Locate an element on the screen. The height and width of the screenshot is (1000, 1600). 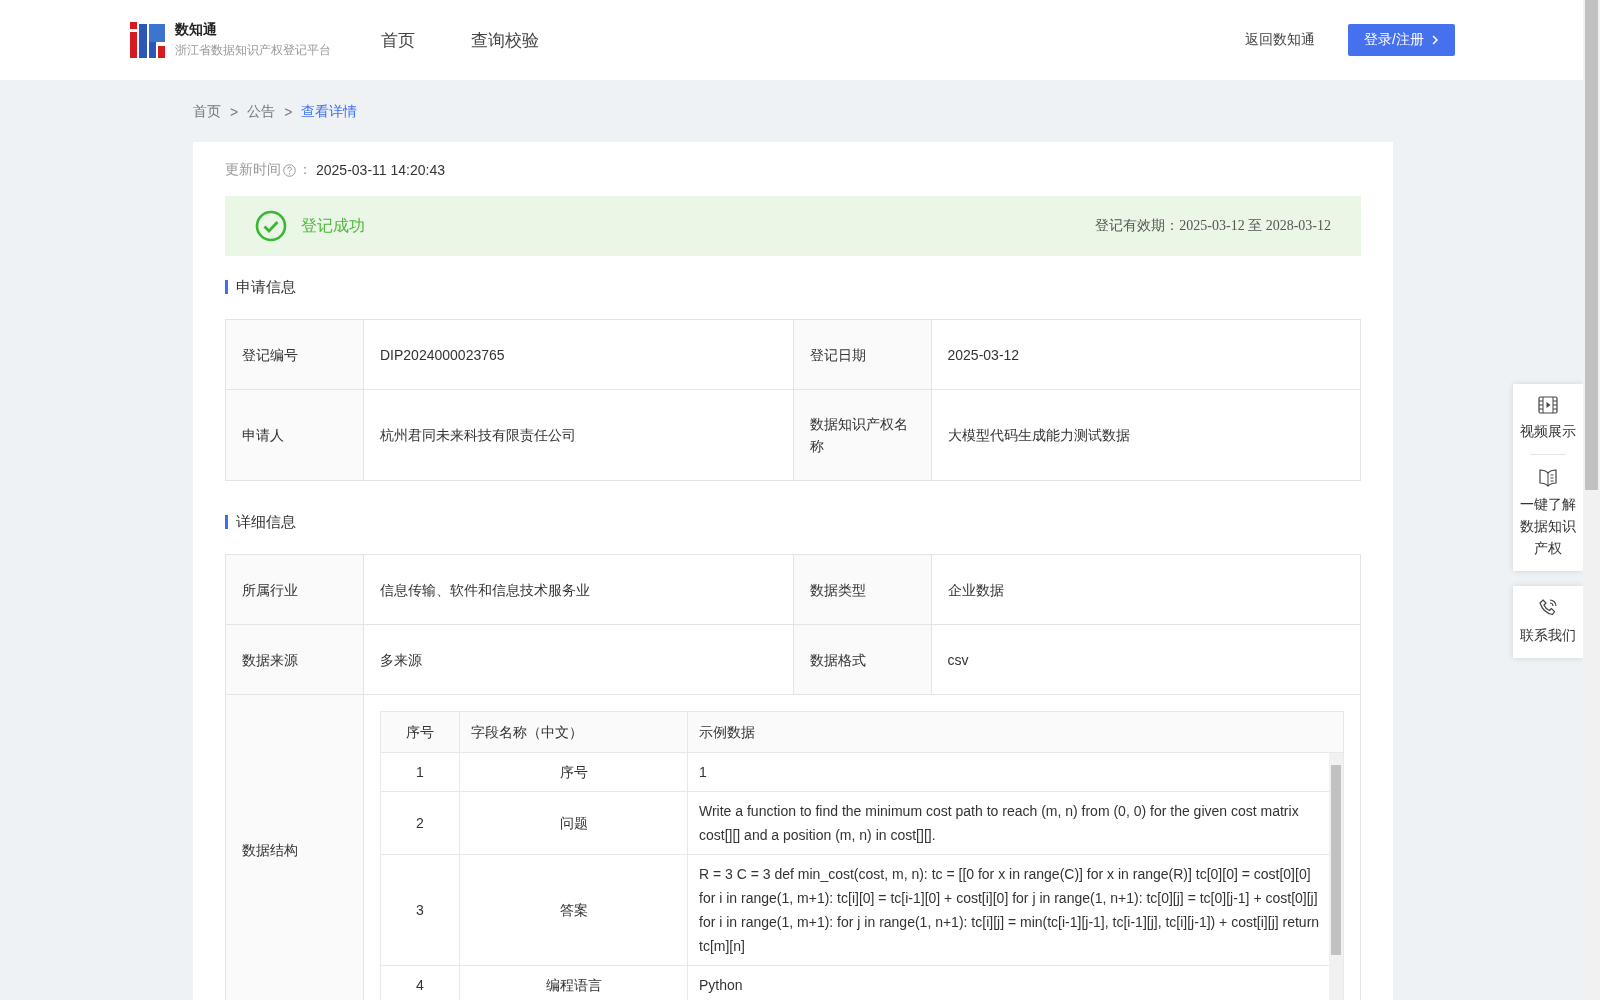
table-cell: 申请人 is located at coordinates (294, 435).